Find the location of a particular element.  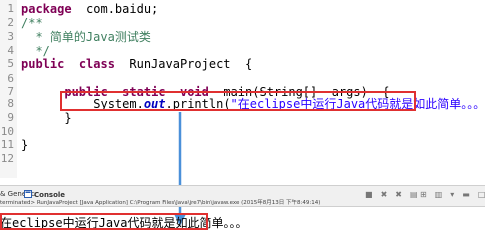

minimize-icon: ▬ is located at coordinates (466, 195).